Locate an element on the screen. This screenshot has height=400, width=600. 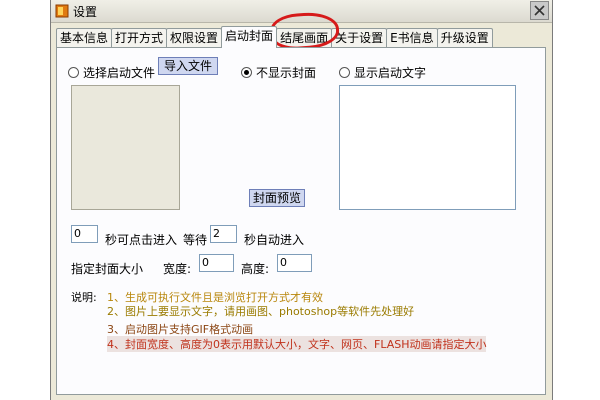
close-icon is located at coordinates (539, 10).